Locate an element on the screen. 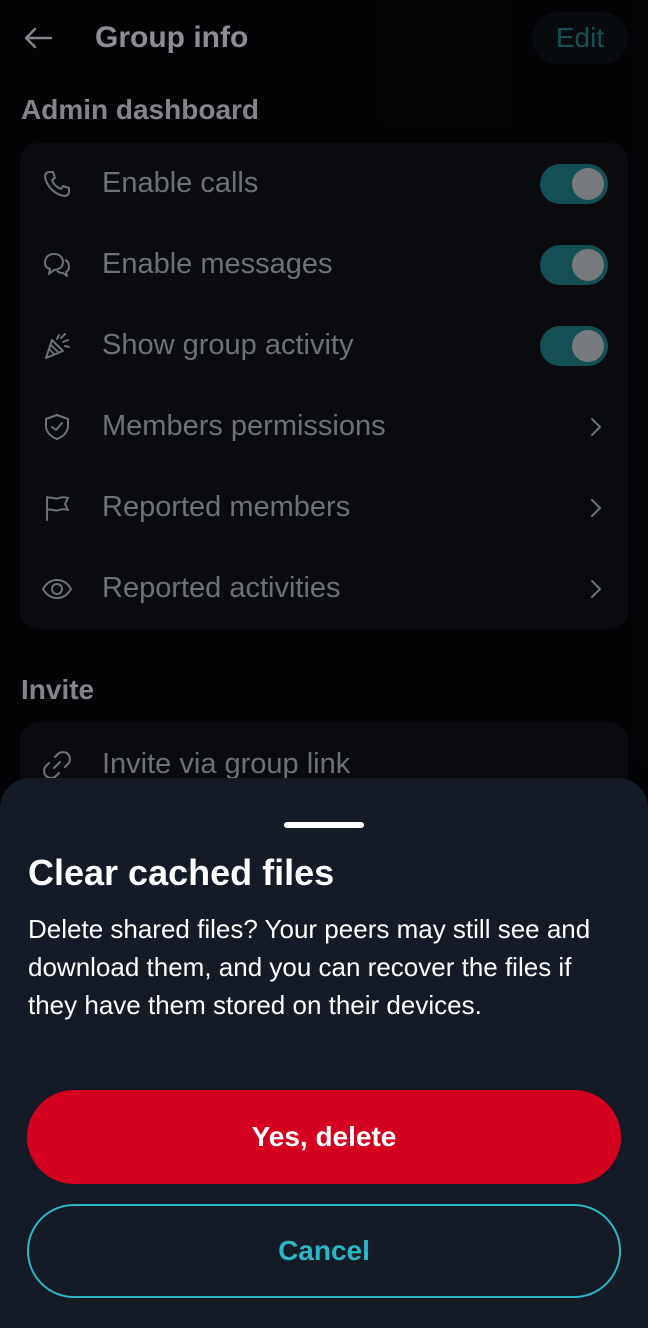  dialog-title: Clear cached files is located at coordinates (181, 872).